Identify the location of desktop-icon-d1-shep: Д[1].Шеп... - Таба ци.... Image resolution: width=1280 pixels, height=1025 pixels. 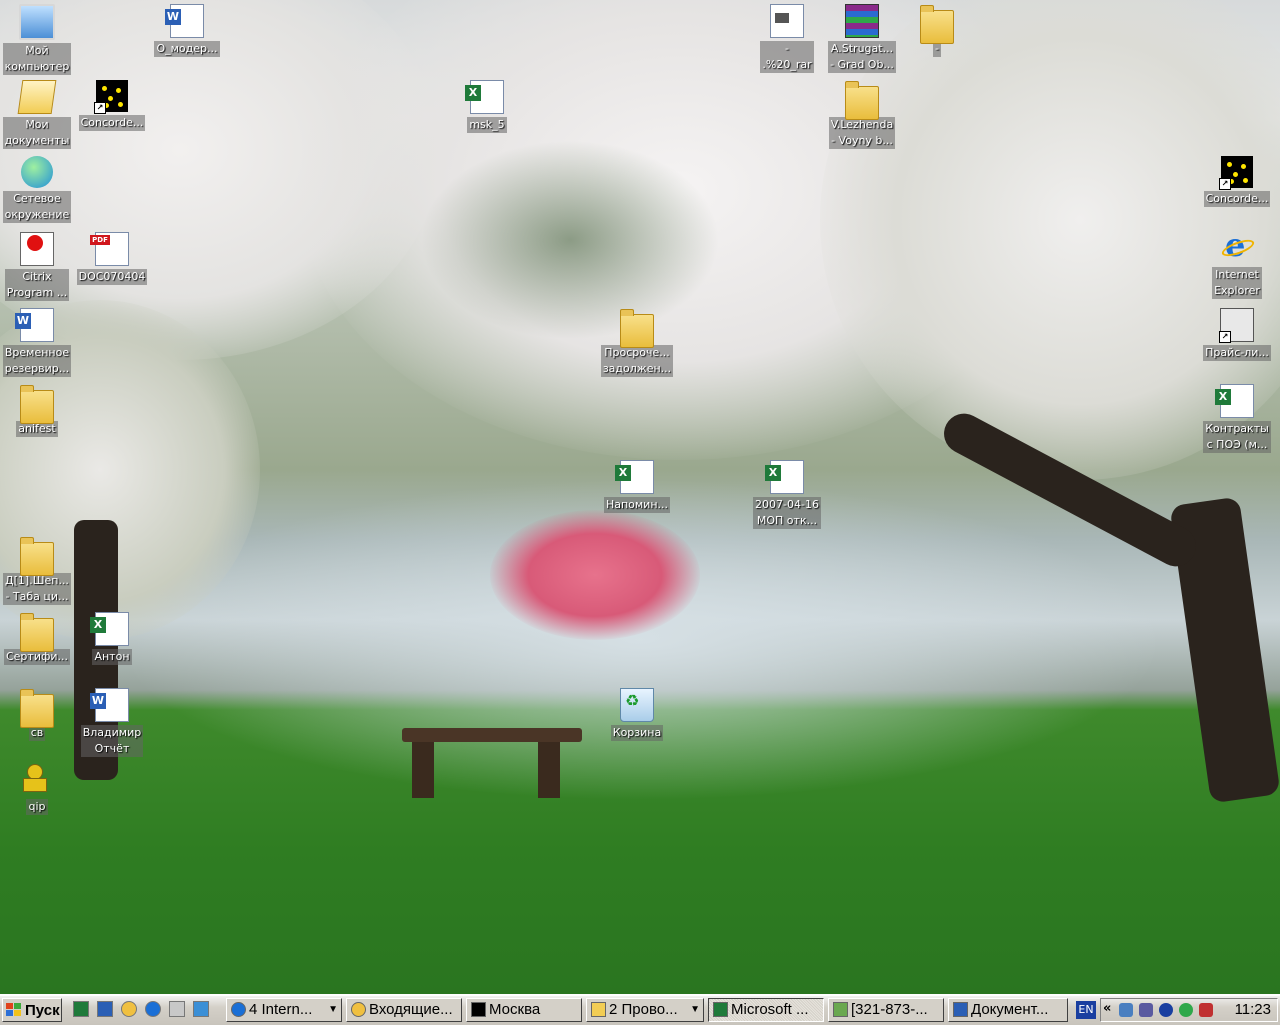
(37, 572).